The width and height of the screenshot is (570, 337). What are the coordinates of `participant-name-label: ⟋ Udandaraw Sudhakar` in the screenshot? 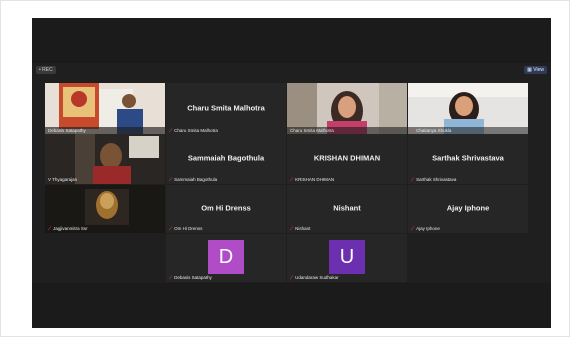 It's located at (314, 277).